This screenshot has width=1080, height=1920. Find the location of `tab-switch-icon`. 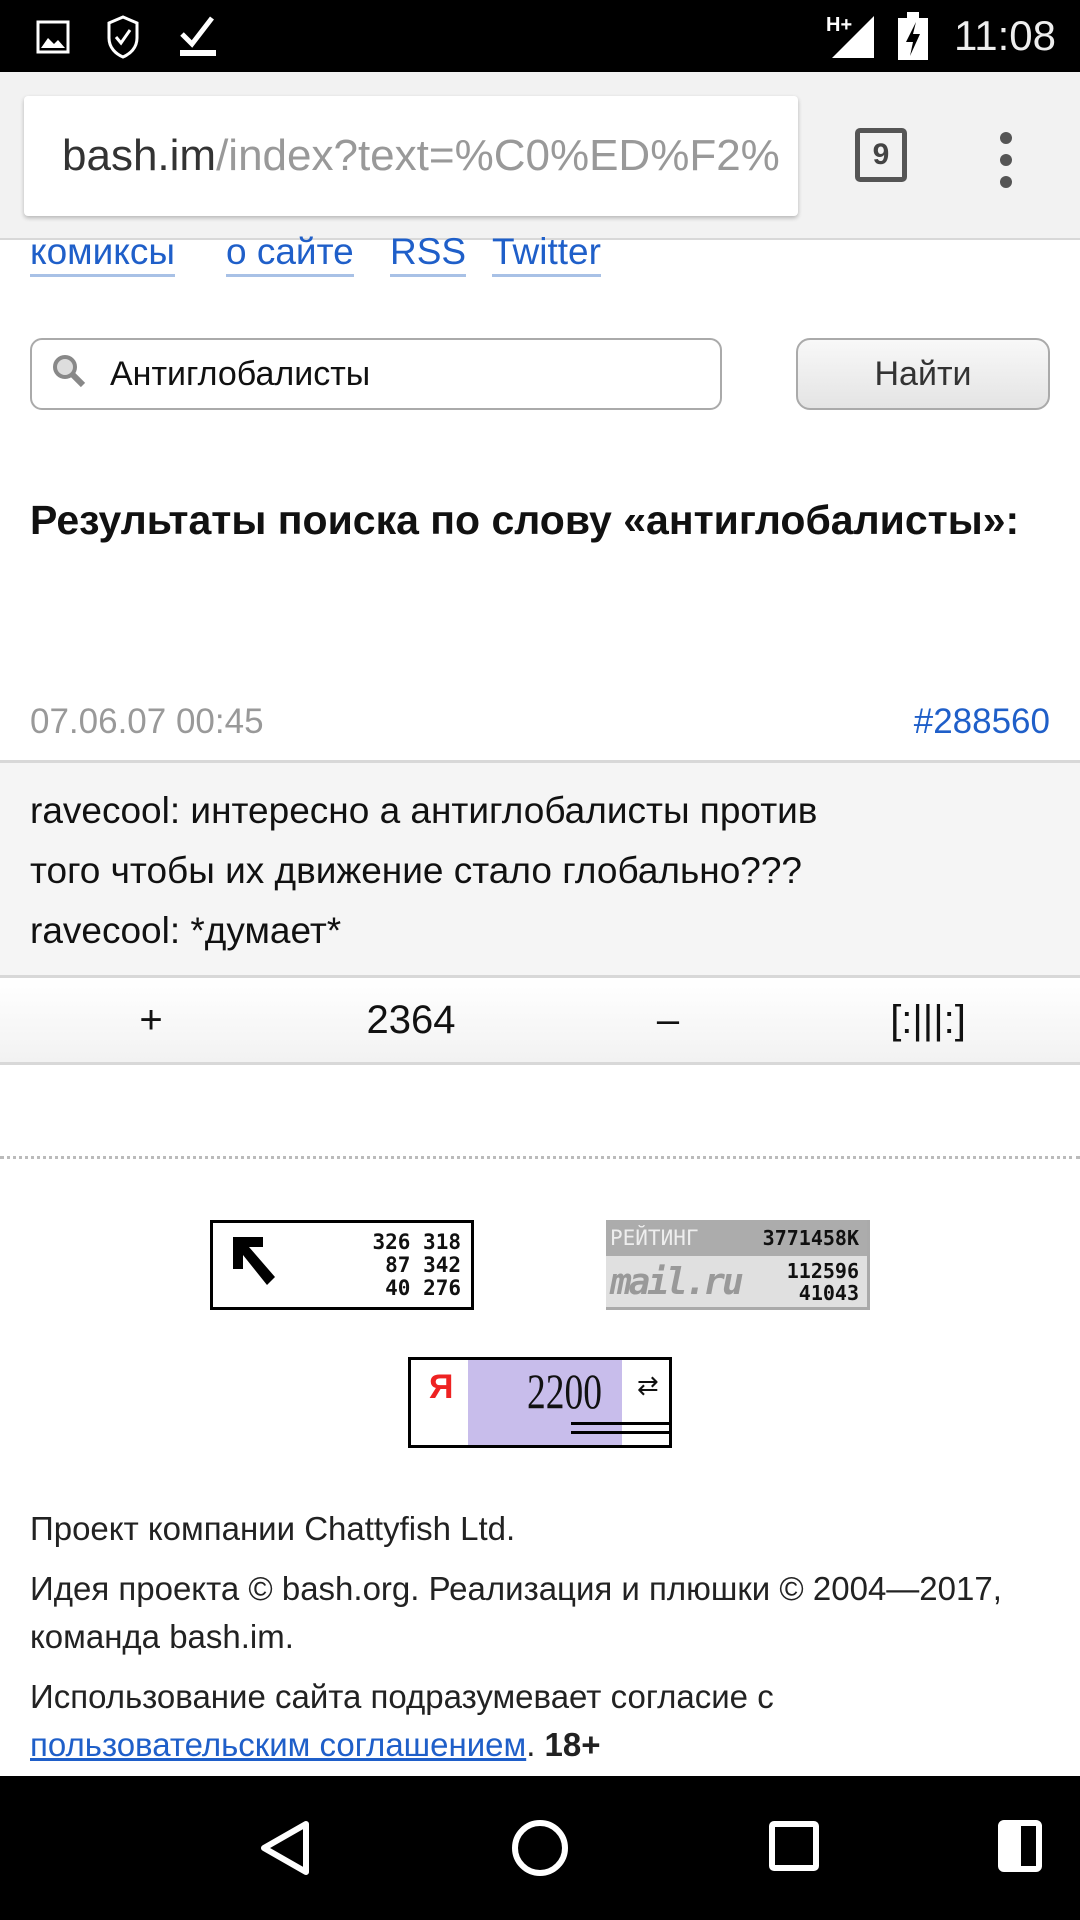

tab-switch-icon is located at coordinates (1020, 1846).